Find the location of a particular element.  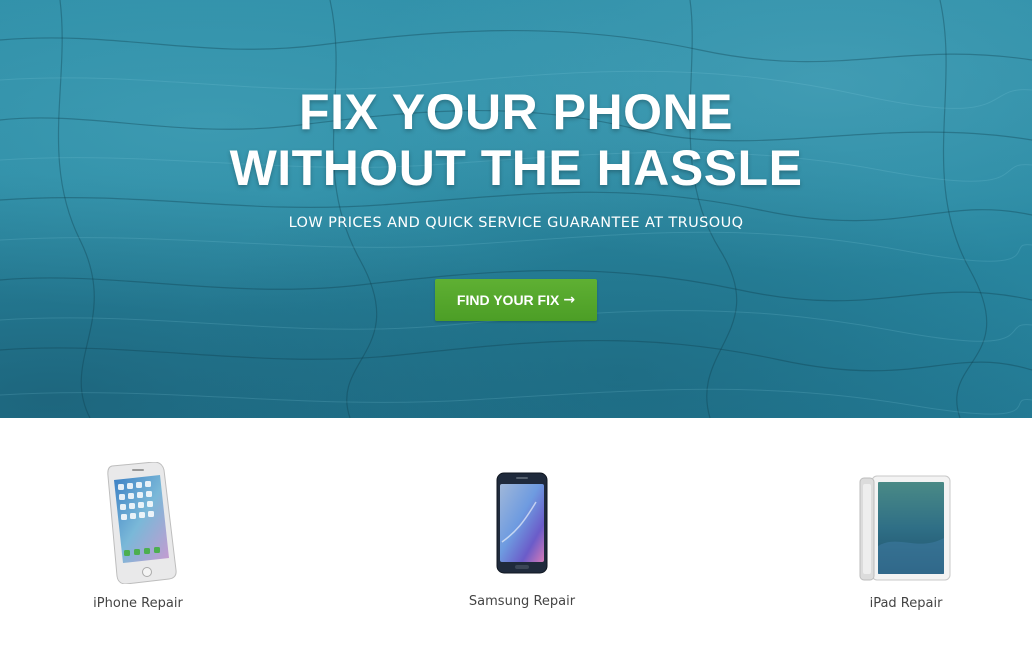

find-your-fix-label: FIND YOUR FIX is located at coordinates (508, 300).